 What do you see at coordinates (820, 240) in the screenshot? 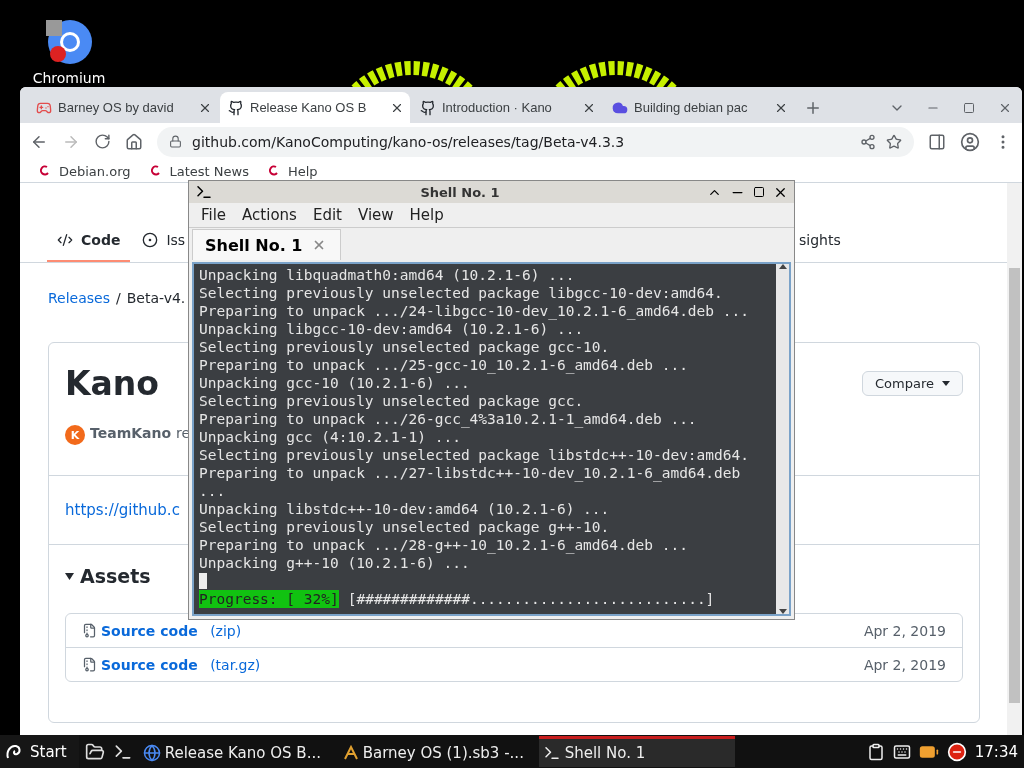
I see `repo-nav-tab: sights` at bounding box center [820, 240].